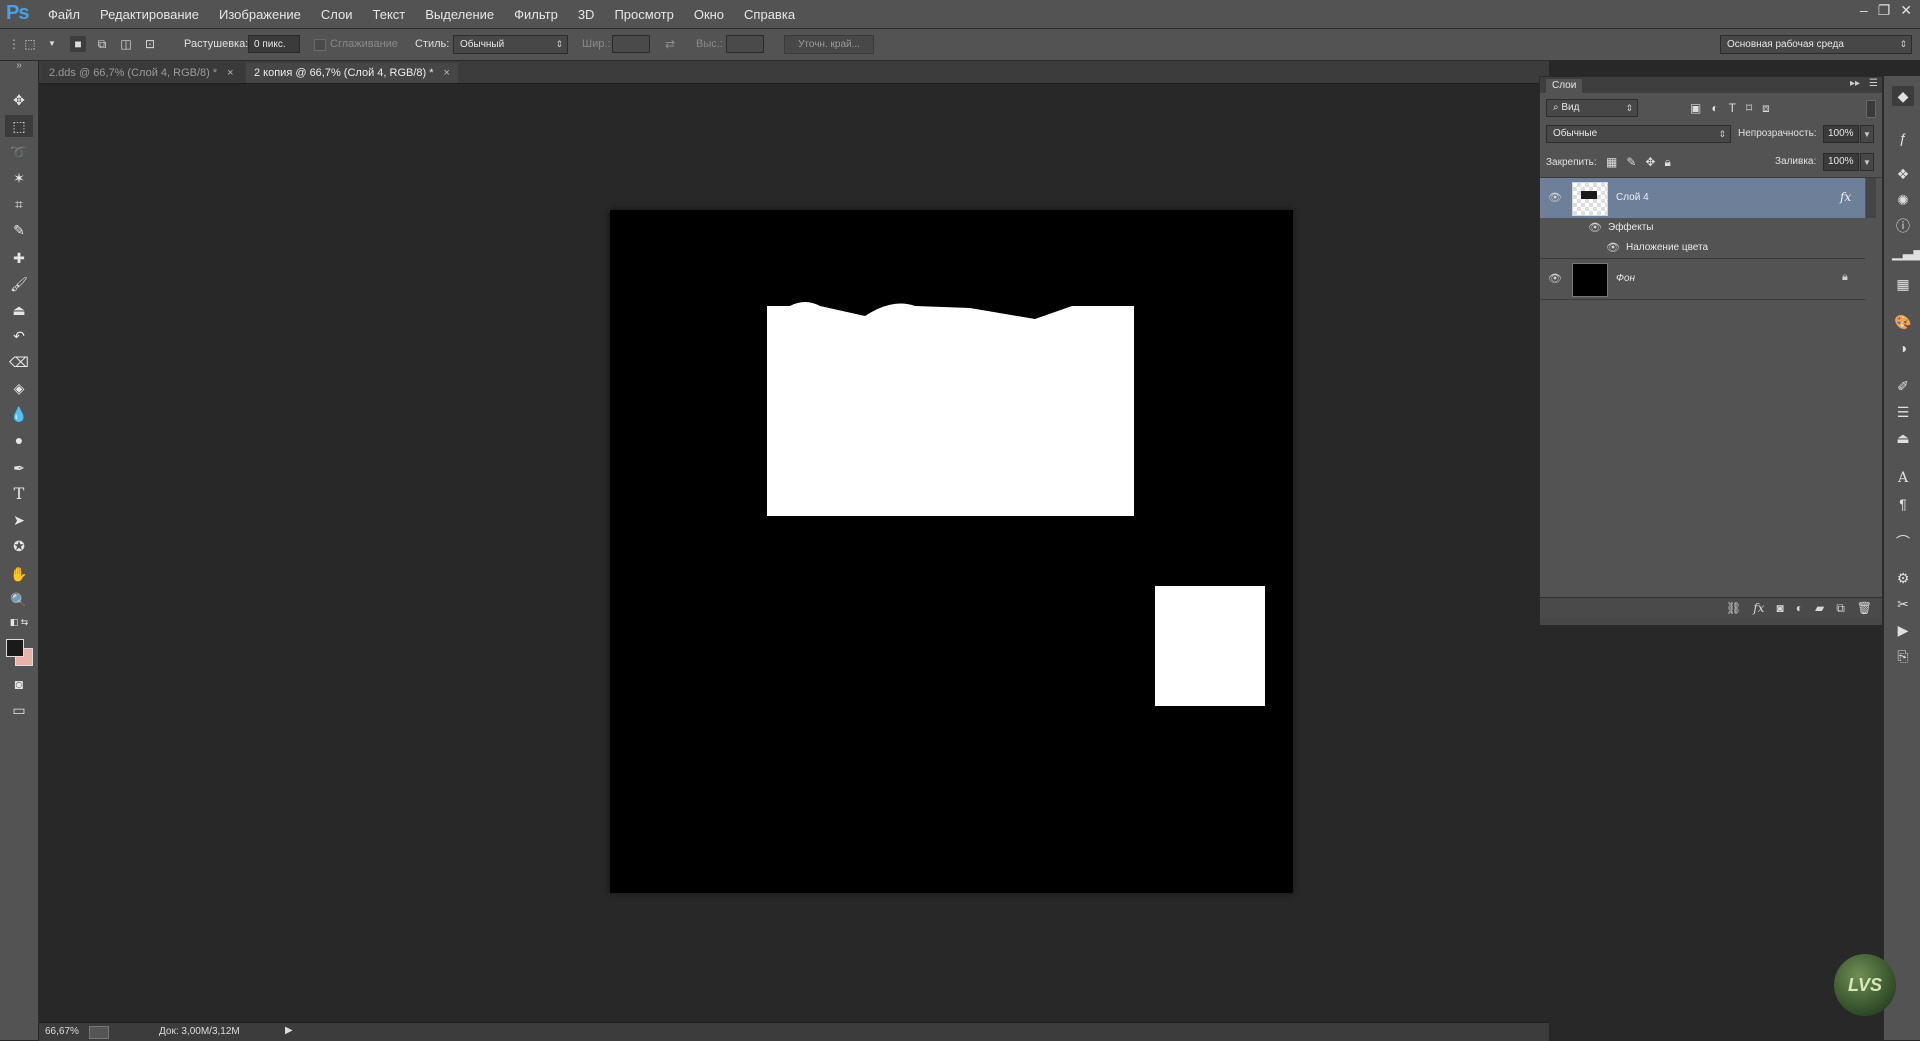  I want to click on menu-filter: Фильтр, so click(536, 14).